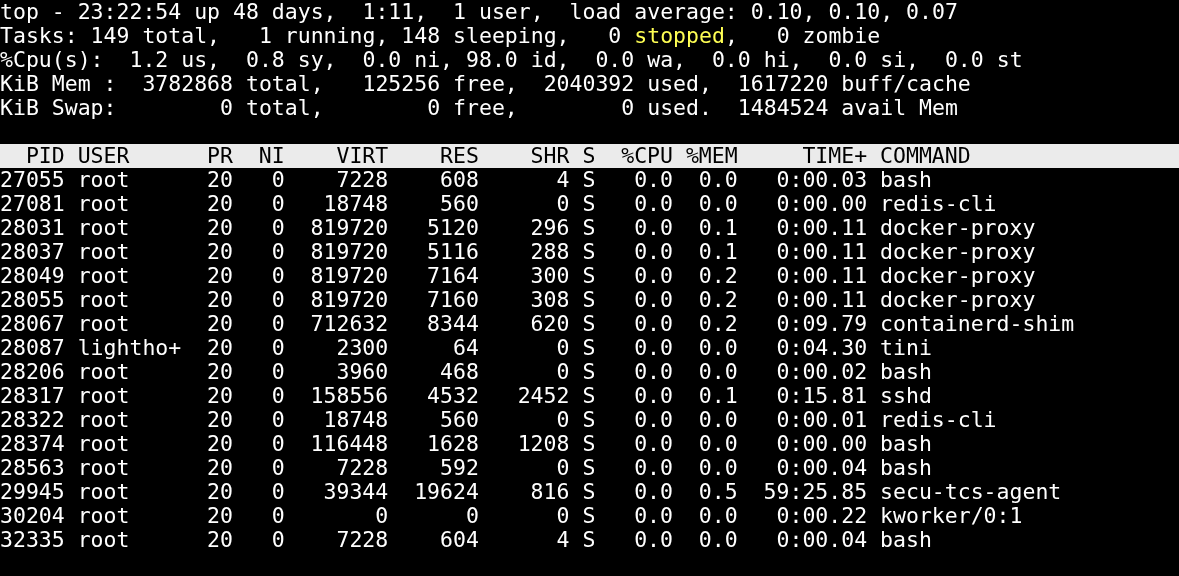 The height and width of the screenshot is (576, 1179). What do you see at coordinates (958, 228) in the screenshot?
I see `table-cell-text: docker-proxy` at bounding box center [958, 228].